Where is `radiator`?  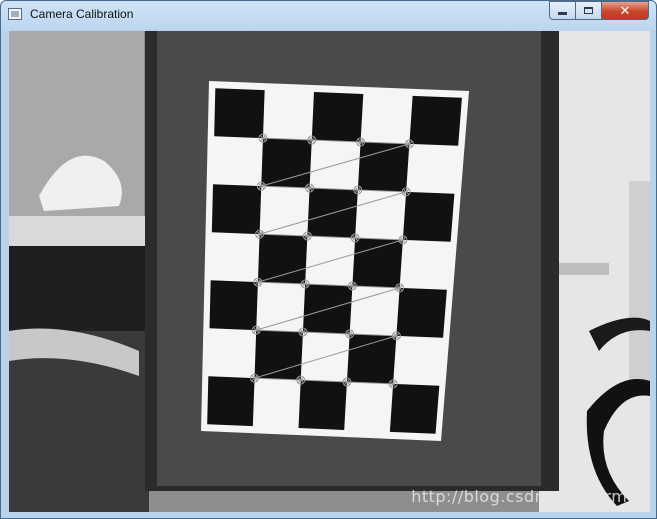
radiator is located at coordinates (639, 281).